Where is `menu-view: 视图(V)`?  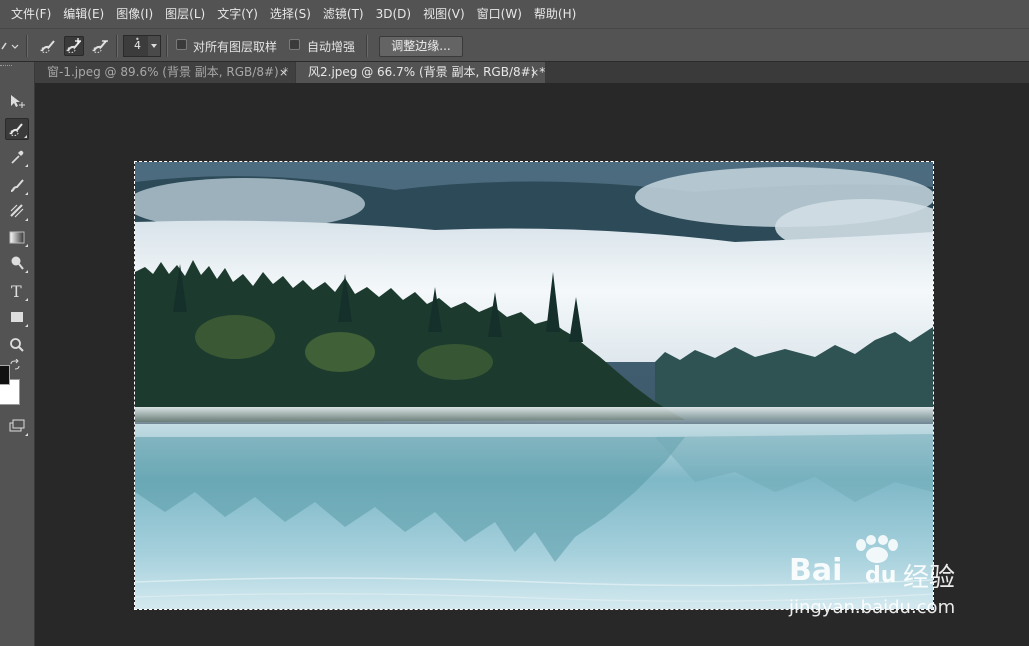 menu-view: 视图(V) is located at coordinates (444, 14).